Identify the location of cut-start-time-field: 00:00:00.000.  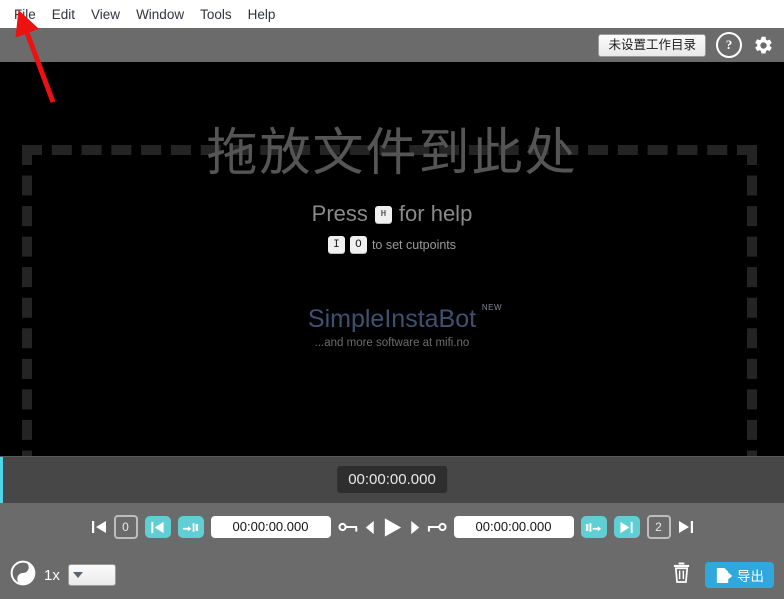
(270, 527).